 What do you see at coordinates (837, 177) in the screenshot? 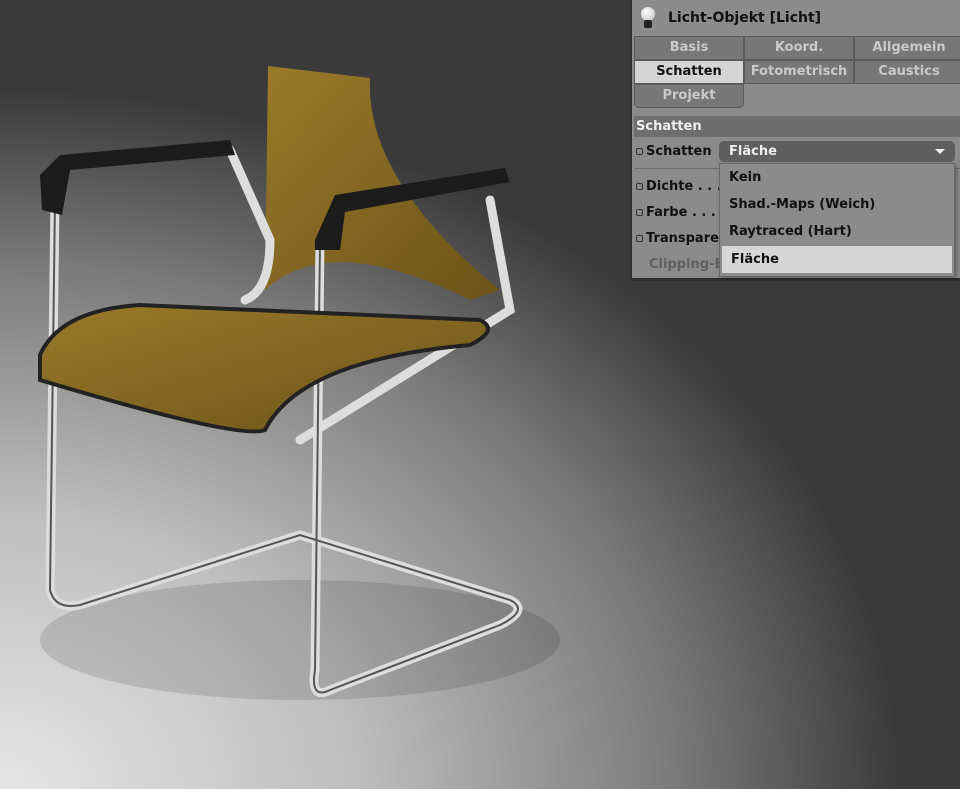
I see `option-kein: Kein` at bounding box center [837, 177].